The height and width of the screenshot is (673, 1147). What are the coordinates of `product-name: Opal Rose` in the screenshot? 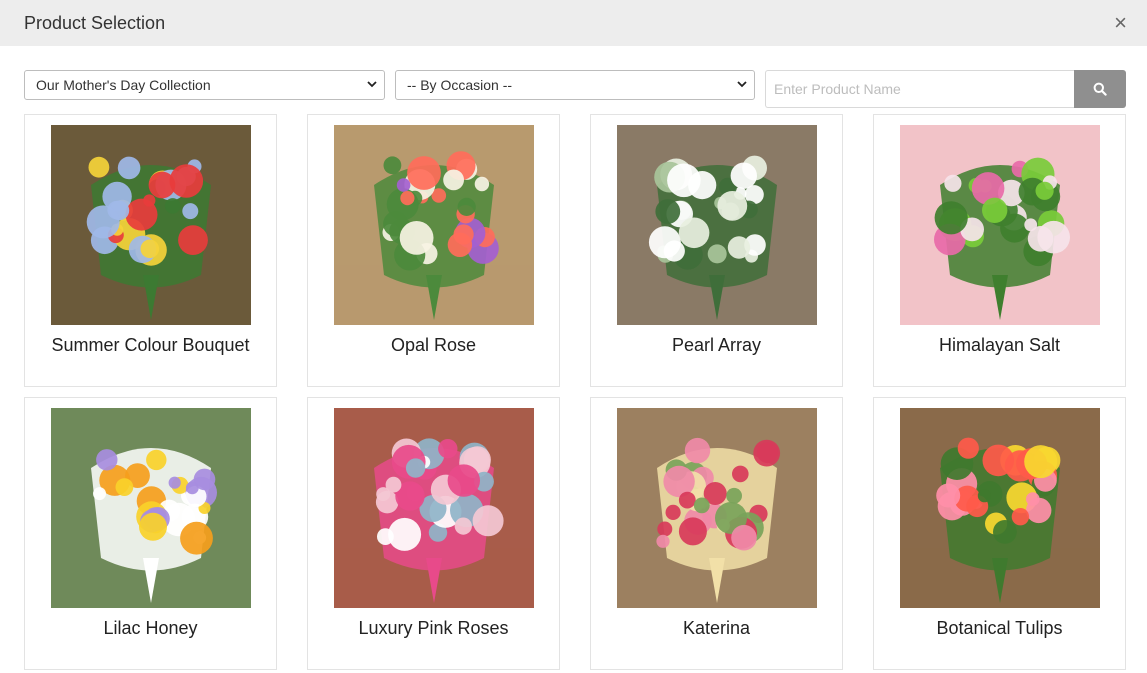 It's located at (433, 345).